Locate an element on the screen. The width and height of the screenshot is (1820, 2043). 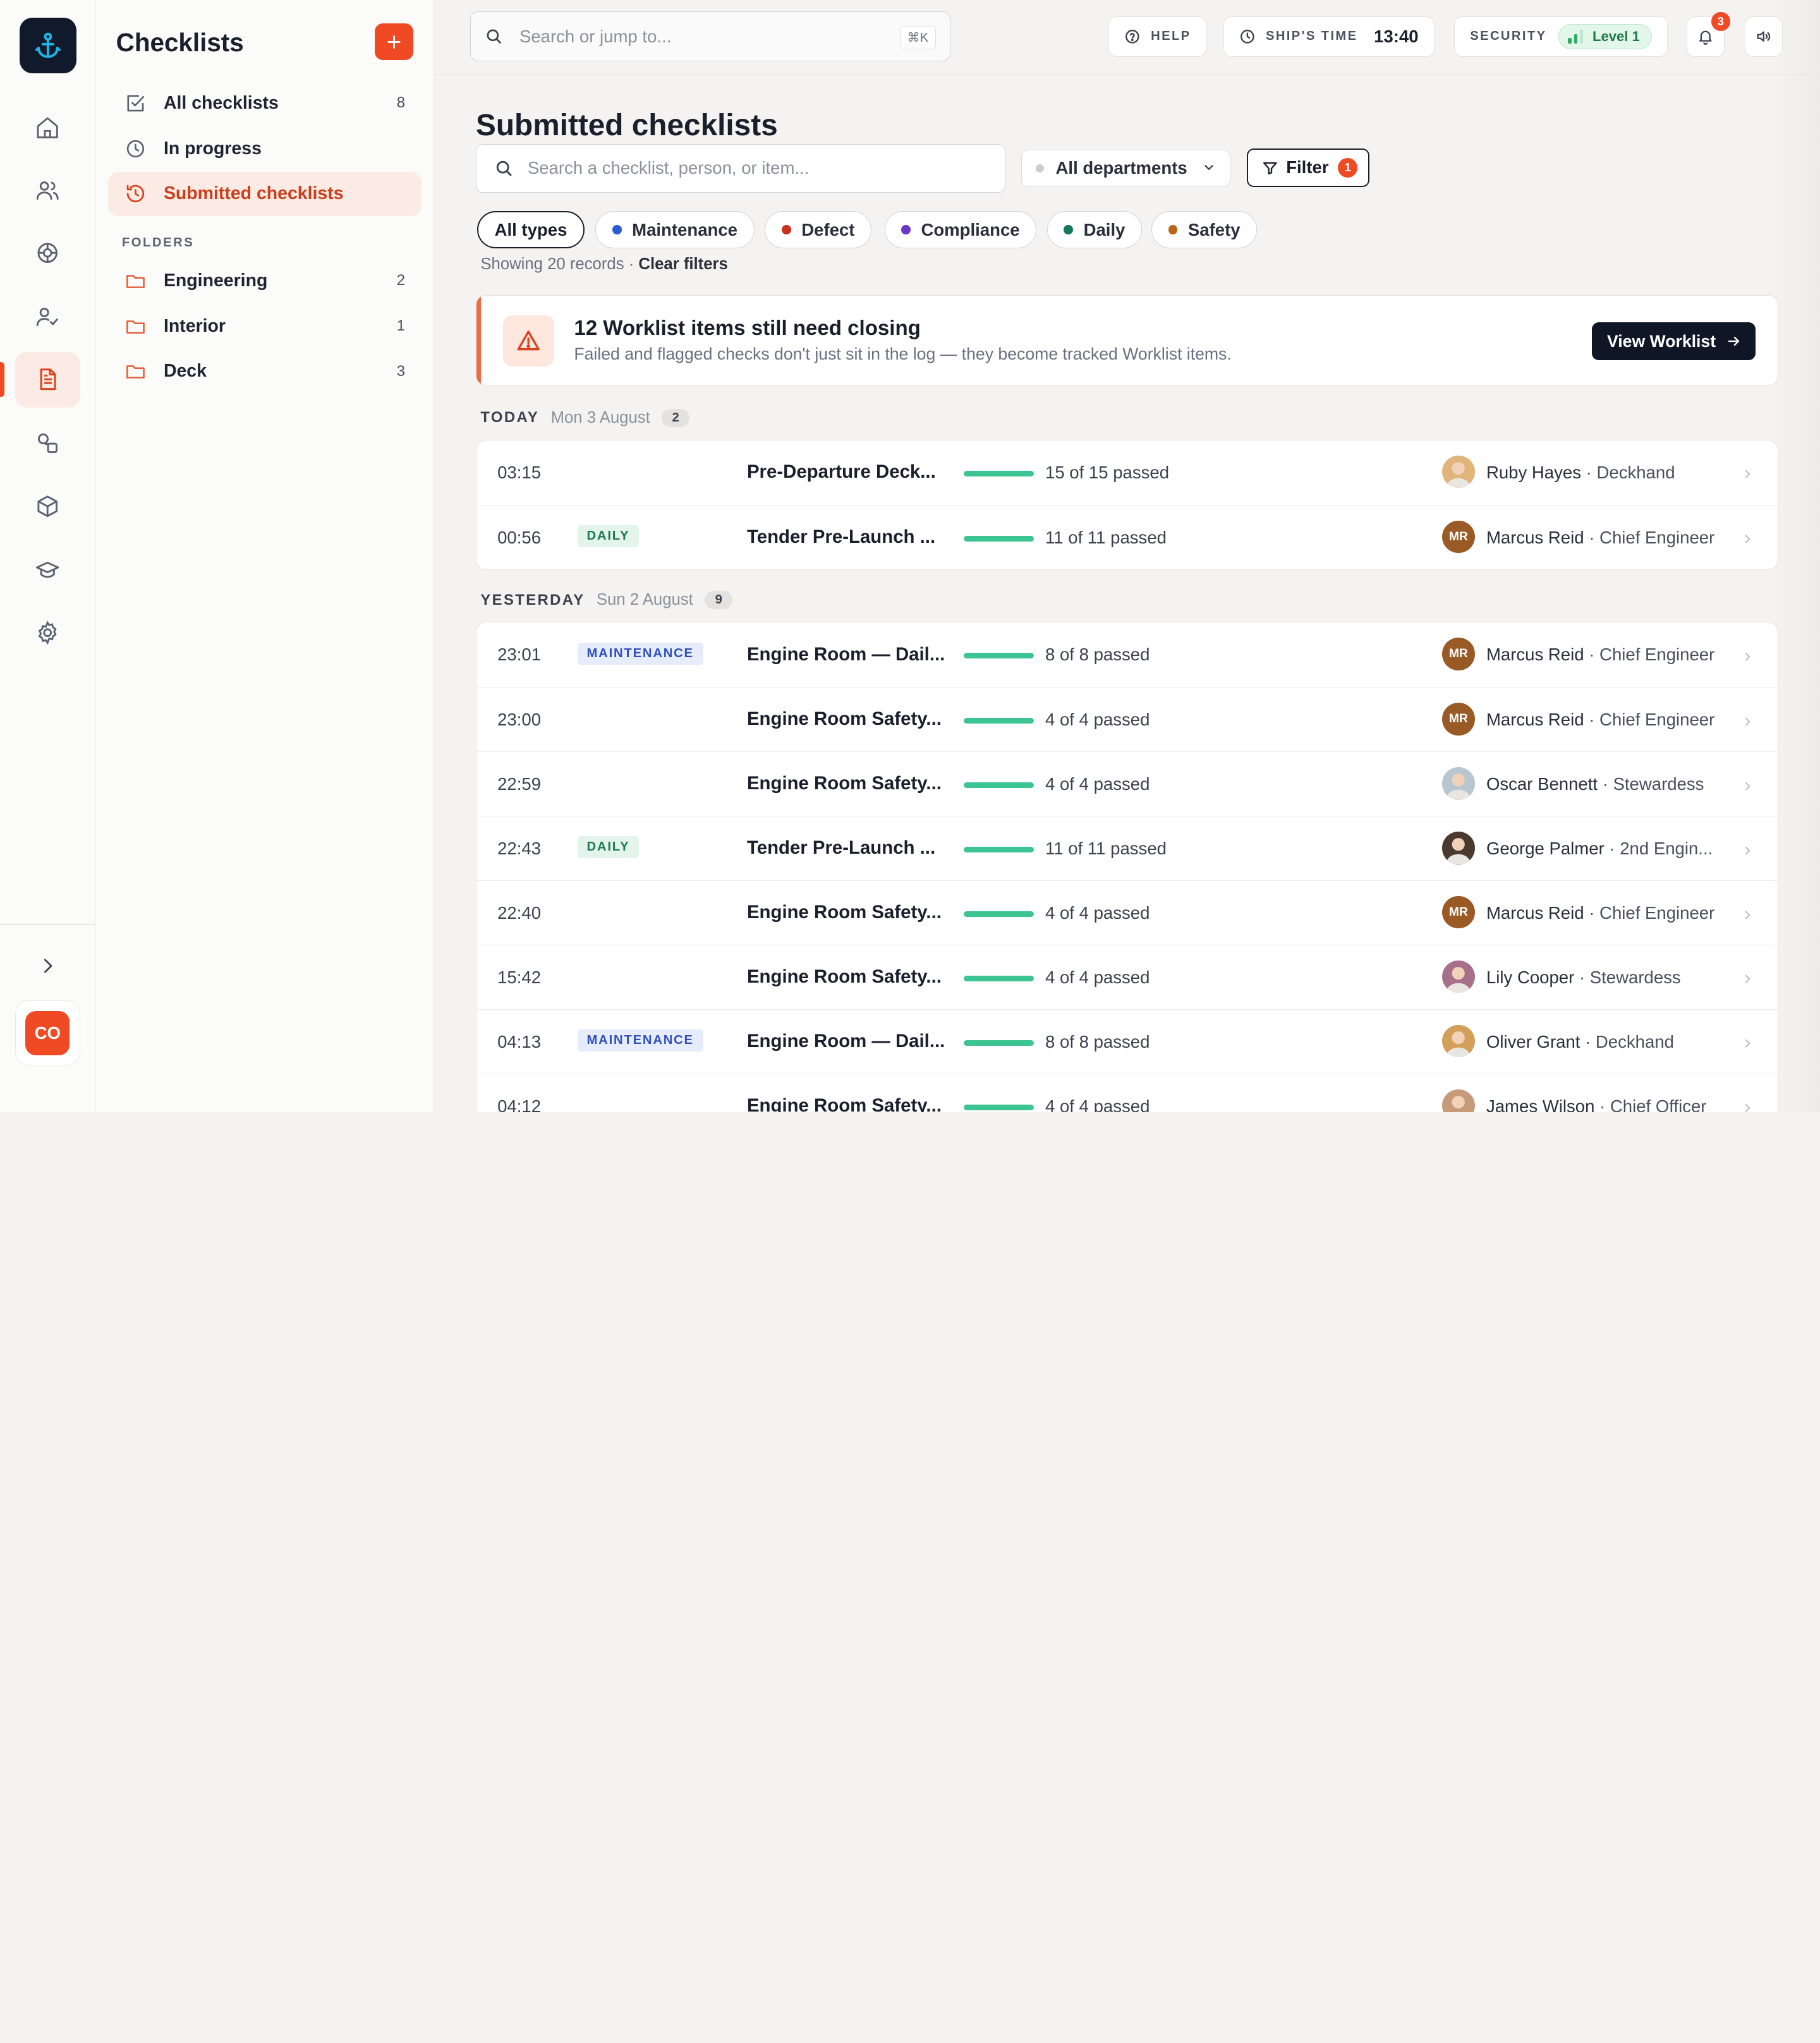
submission-time: 04:12 is located at coordinates (519, 1104).